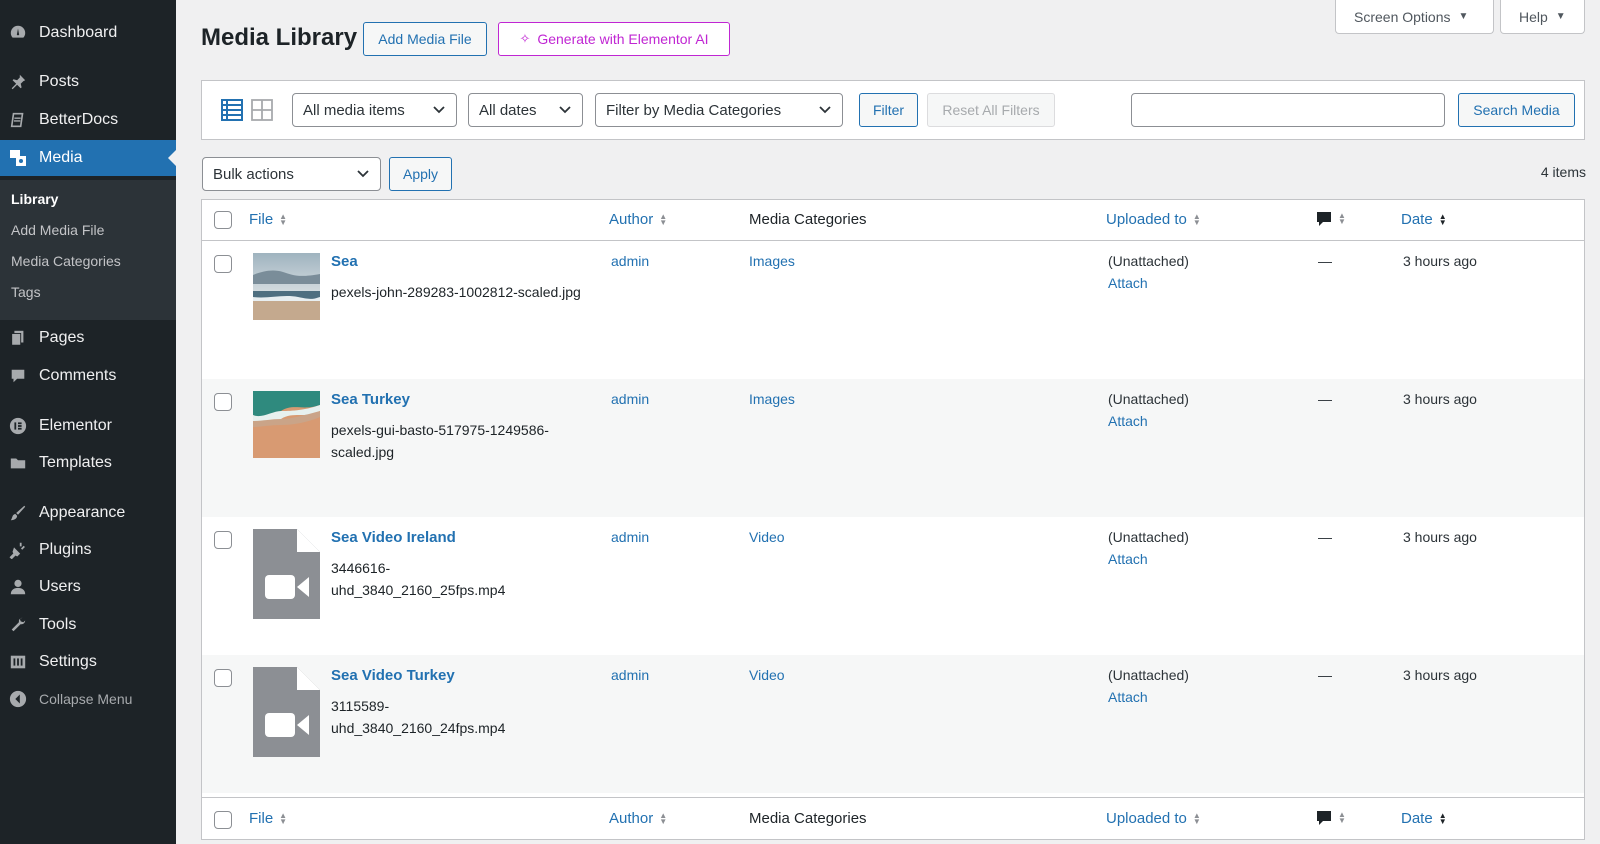  What do you see at coordinates (393, 675) in the screenshot?
I see `media-title-link: Sea Video Turkey` at bounding box center [393, 675].